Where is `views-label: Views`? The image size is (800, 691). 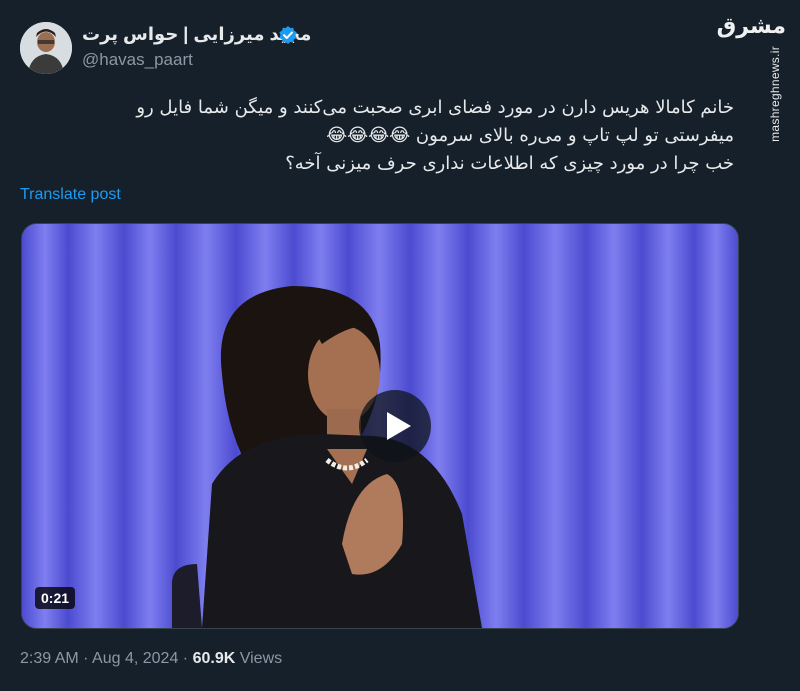 views-label: Views is located at coordinates (261, 658).